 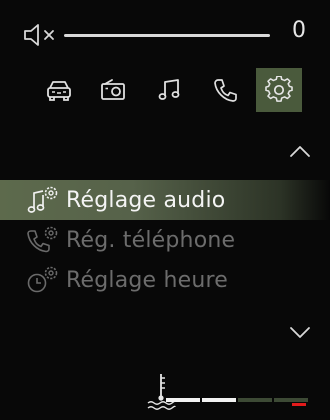 I want to click on volume-value: 0, so click(x=299, y=30).